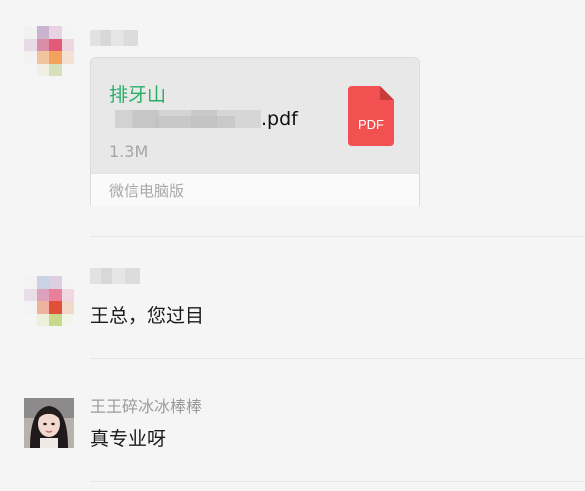 The image size is (585, 491). Describe the element at coordinates (129, 151) in the screenshot. I see `file-size: 1.3M` at that location.